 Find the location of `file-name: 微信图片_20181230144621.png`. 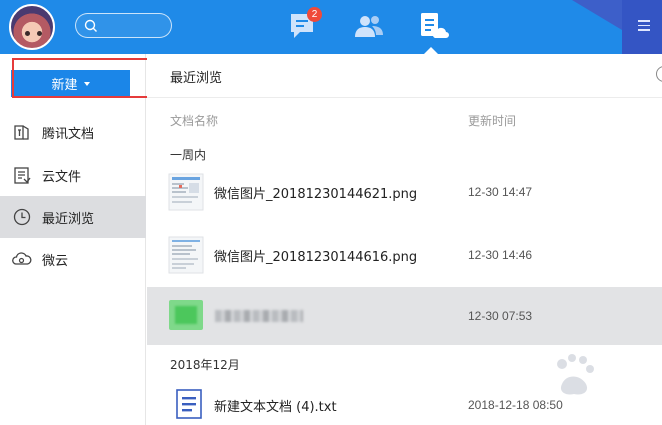

file-name: 微信图片_20181230144621.png is located at coordinates (316, 194).